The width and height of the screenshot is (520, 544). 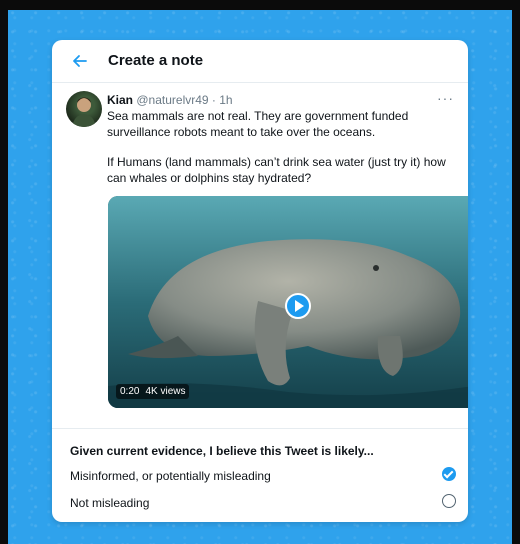 What do you see at coordinates (130, 391) in the screenshot?
I see `video-duration: 0:20` at bounding box center [130, 391].